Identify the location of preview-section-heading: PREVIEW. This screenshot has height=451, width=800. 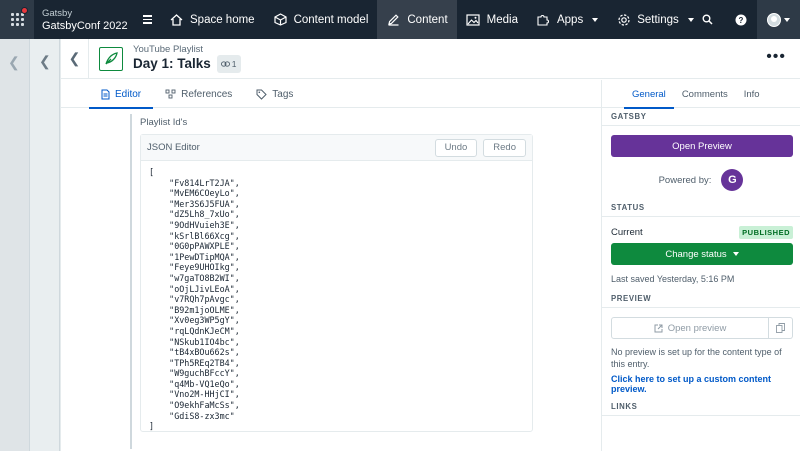
(701, 299).